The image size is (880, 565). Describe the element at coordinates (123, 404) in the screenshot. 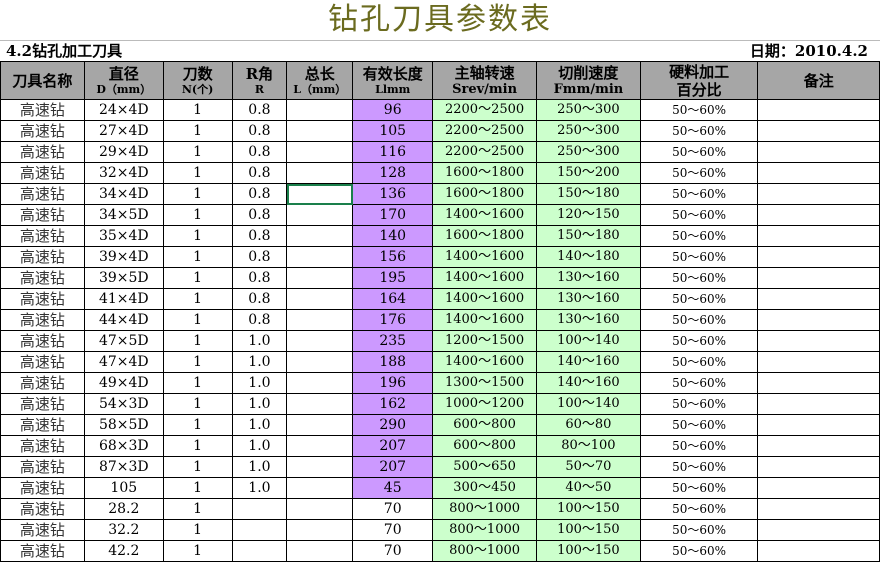

I see `cell-diameter: 54×3D` at that location.